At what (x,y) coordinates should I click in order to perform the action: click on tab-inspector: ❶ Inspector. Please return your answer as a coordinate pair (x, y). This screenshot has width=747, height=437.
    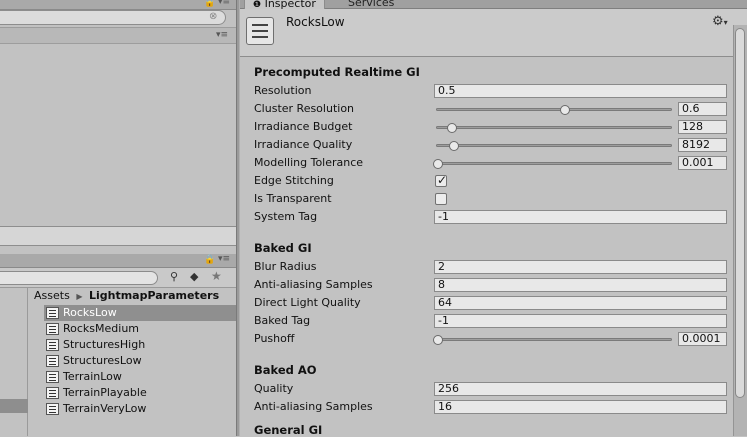
    Looking at the image, I should click on (284, 5).